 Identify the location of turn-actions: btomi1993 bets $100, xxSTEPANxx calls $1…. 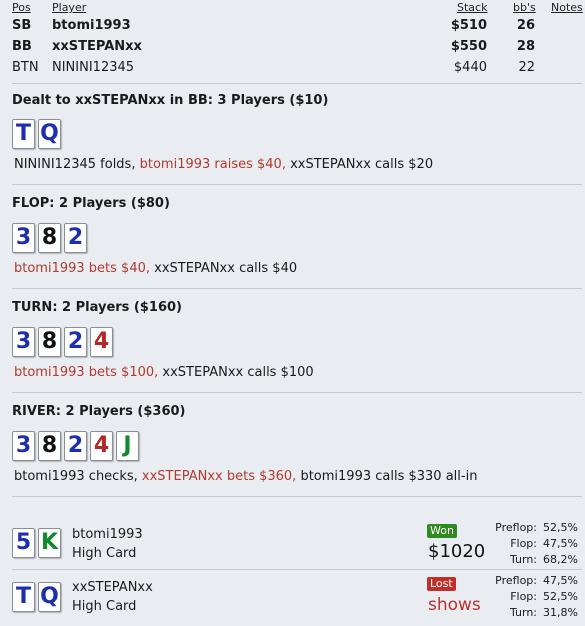
(164, 372).